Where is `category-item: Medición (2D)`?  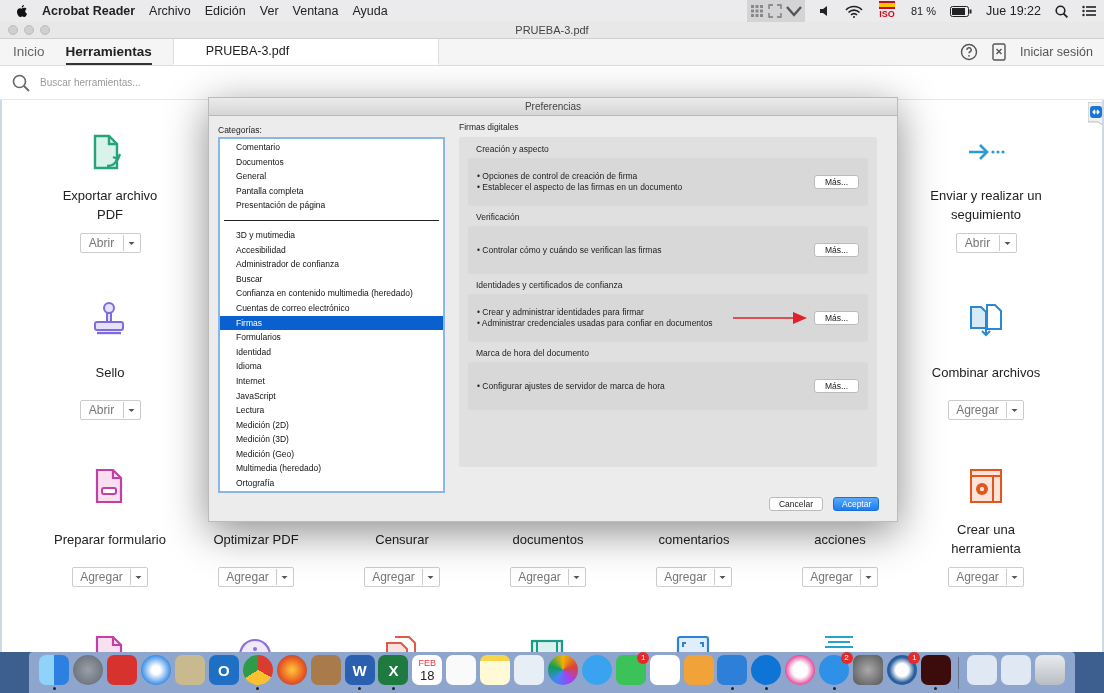 category-item: Medición (2D) is located at coordinates (331, 425).